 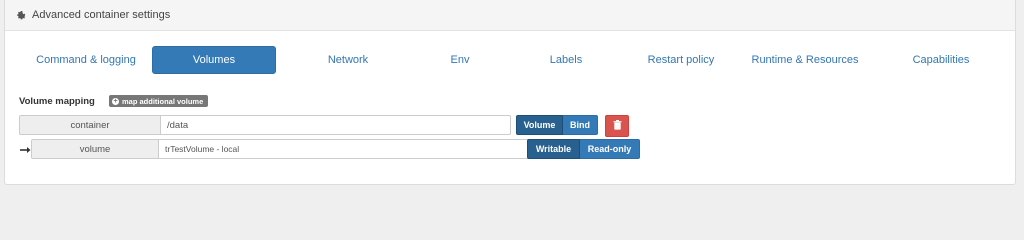 I want to click on trash-icon, so click(x=617, y=126).